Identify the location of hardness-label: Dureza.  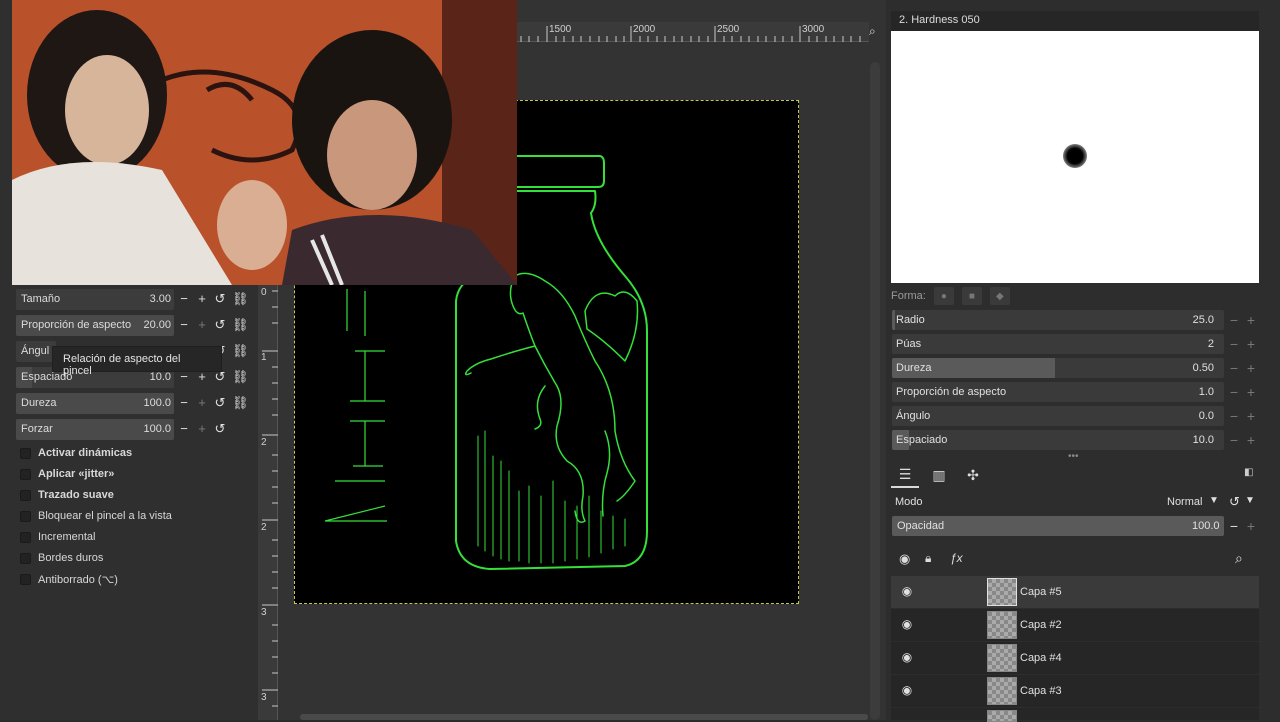
(39, 403).